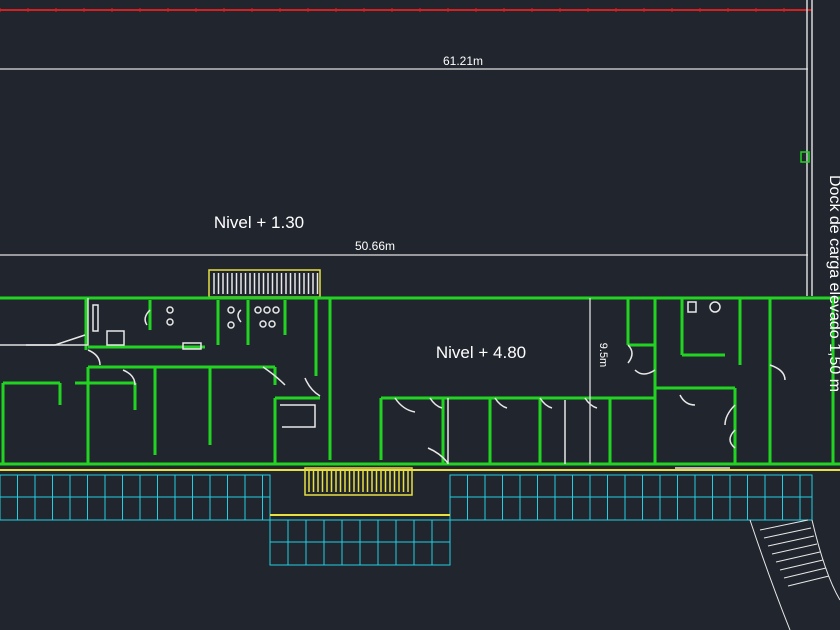 The image size is (840, 630). What do you see at coordinates (806, 148) in the screenshot?
I see `dock-edge` at bounding box center [806, 148].